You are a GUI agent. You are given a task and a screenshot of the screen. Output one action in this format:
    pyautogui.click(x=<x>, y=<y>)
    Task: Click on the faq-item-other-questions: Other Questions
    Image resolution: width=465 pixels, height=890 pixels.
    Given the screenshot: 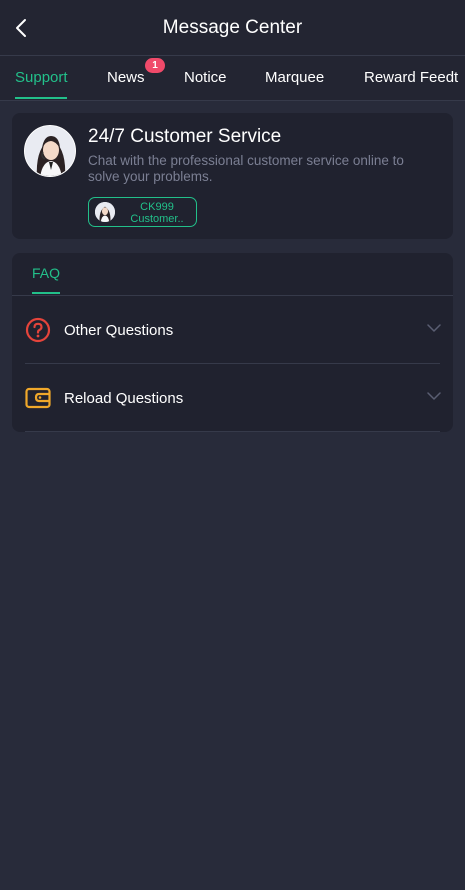 What is the action you would take?
    pyautogui.click(x=232, y=330)
    